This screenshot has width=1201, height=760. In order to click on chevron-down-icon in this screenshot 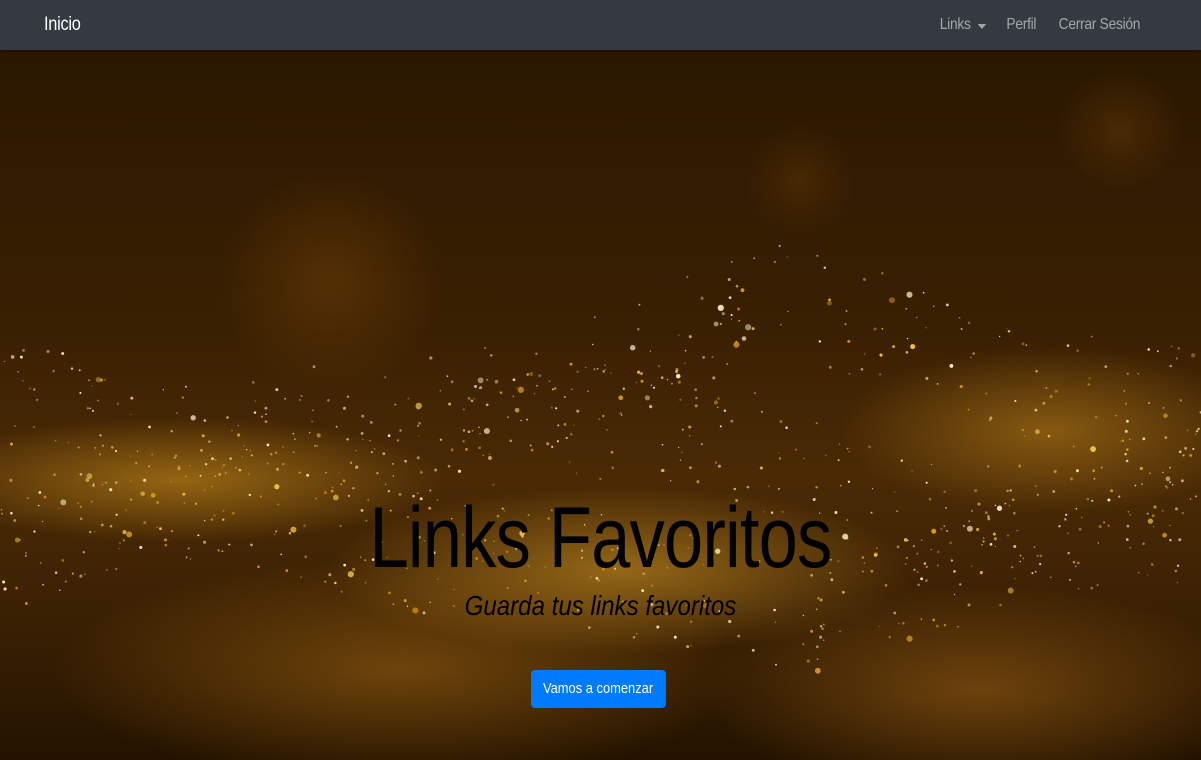, I will do `click(981, 26)`.